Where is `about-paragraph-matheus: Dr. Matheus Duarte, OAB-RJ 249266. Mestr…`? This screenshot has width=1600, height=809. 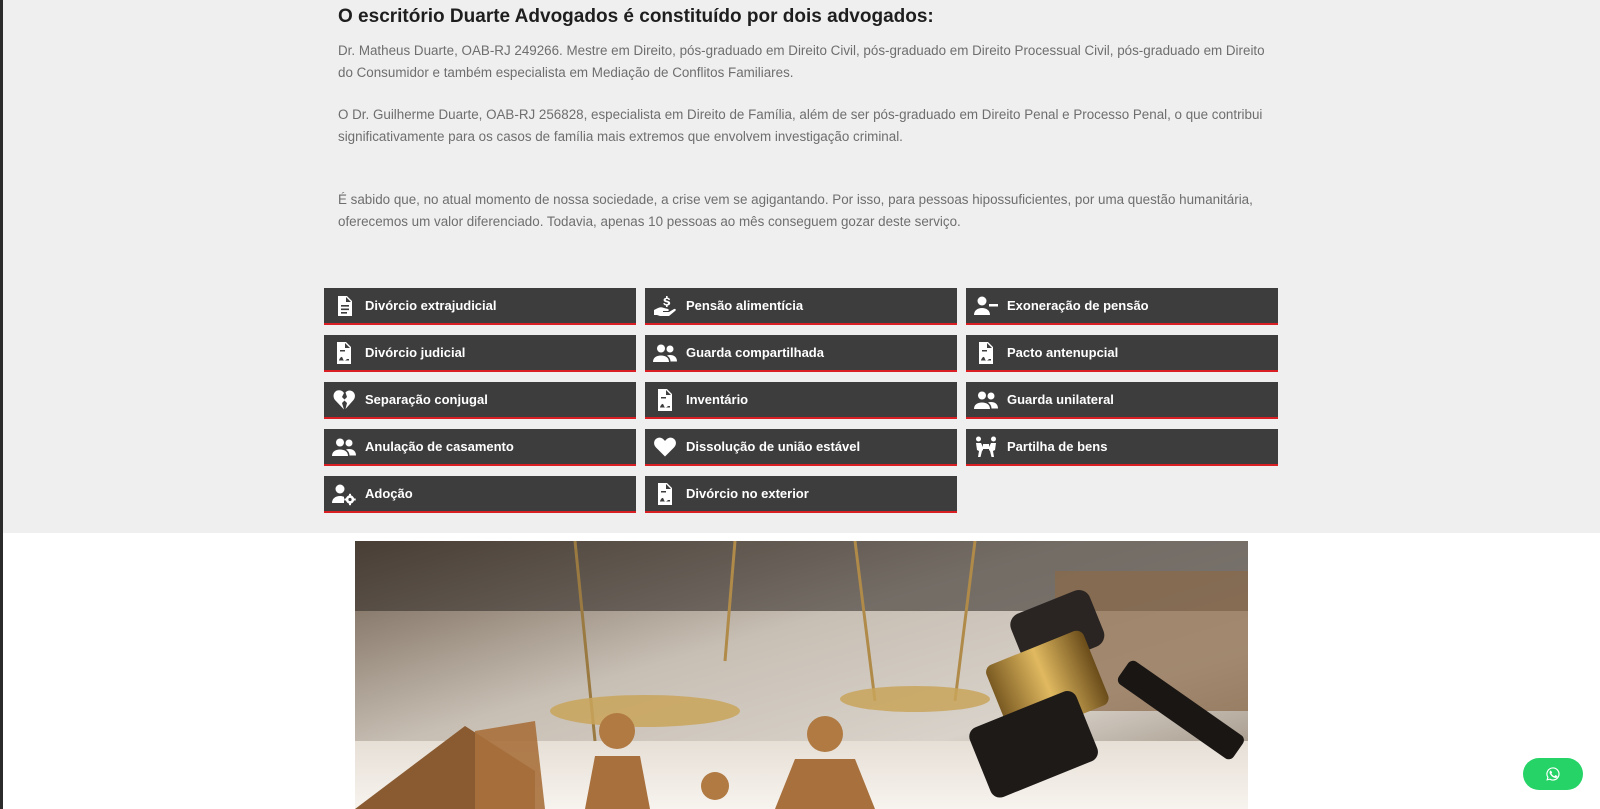
about-paragraph-matheus: Dr. Matheus Duarte, OAB-RJ 249266. Mestr… is located at coordinates (801, 61).